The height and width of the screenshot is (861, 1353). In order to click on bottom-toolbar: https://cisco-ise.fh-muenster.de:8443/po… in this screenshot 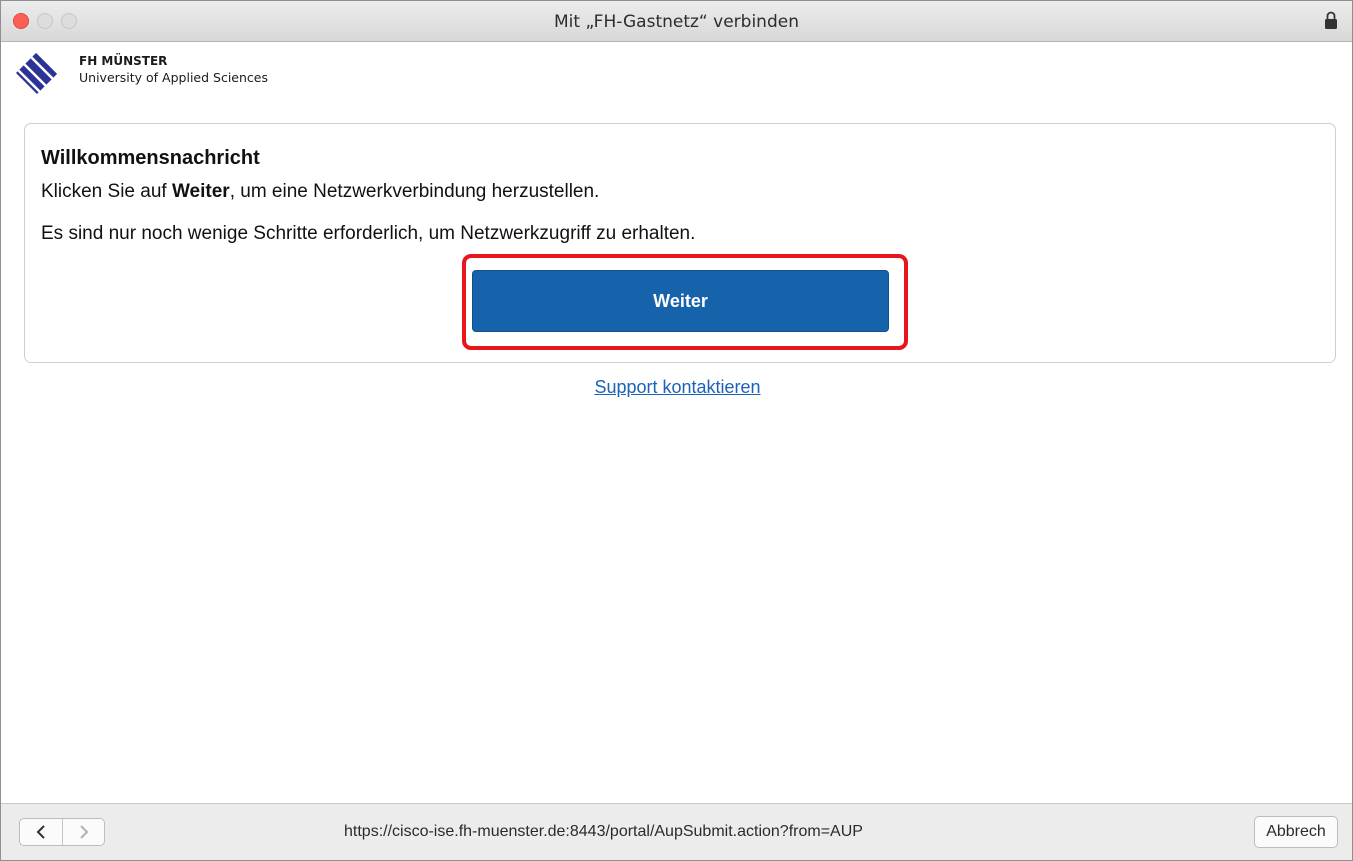, I will do `click(676, 831)`.